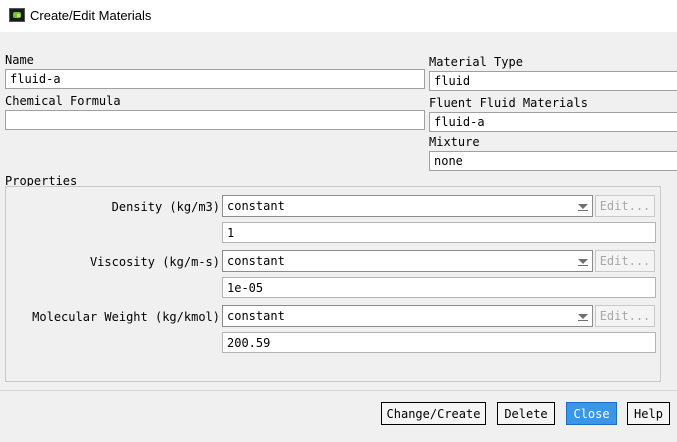 This screenshot has height=442, width=677. I want to click on change-create-button: Change/Create, so click(433, 413).